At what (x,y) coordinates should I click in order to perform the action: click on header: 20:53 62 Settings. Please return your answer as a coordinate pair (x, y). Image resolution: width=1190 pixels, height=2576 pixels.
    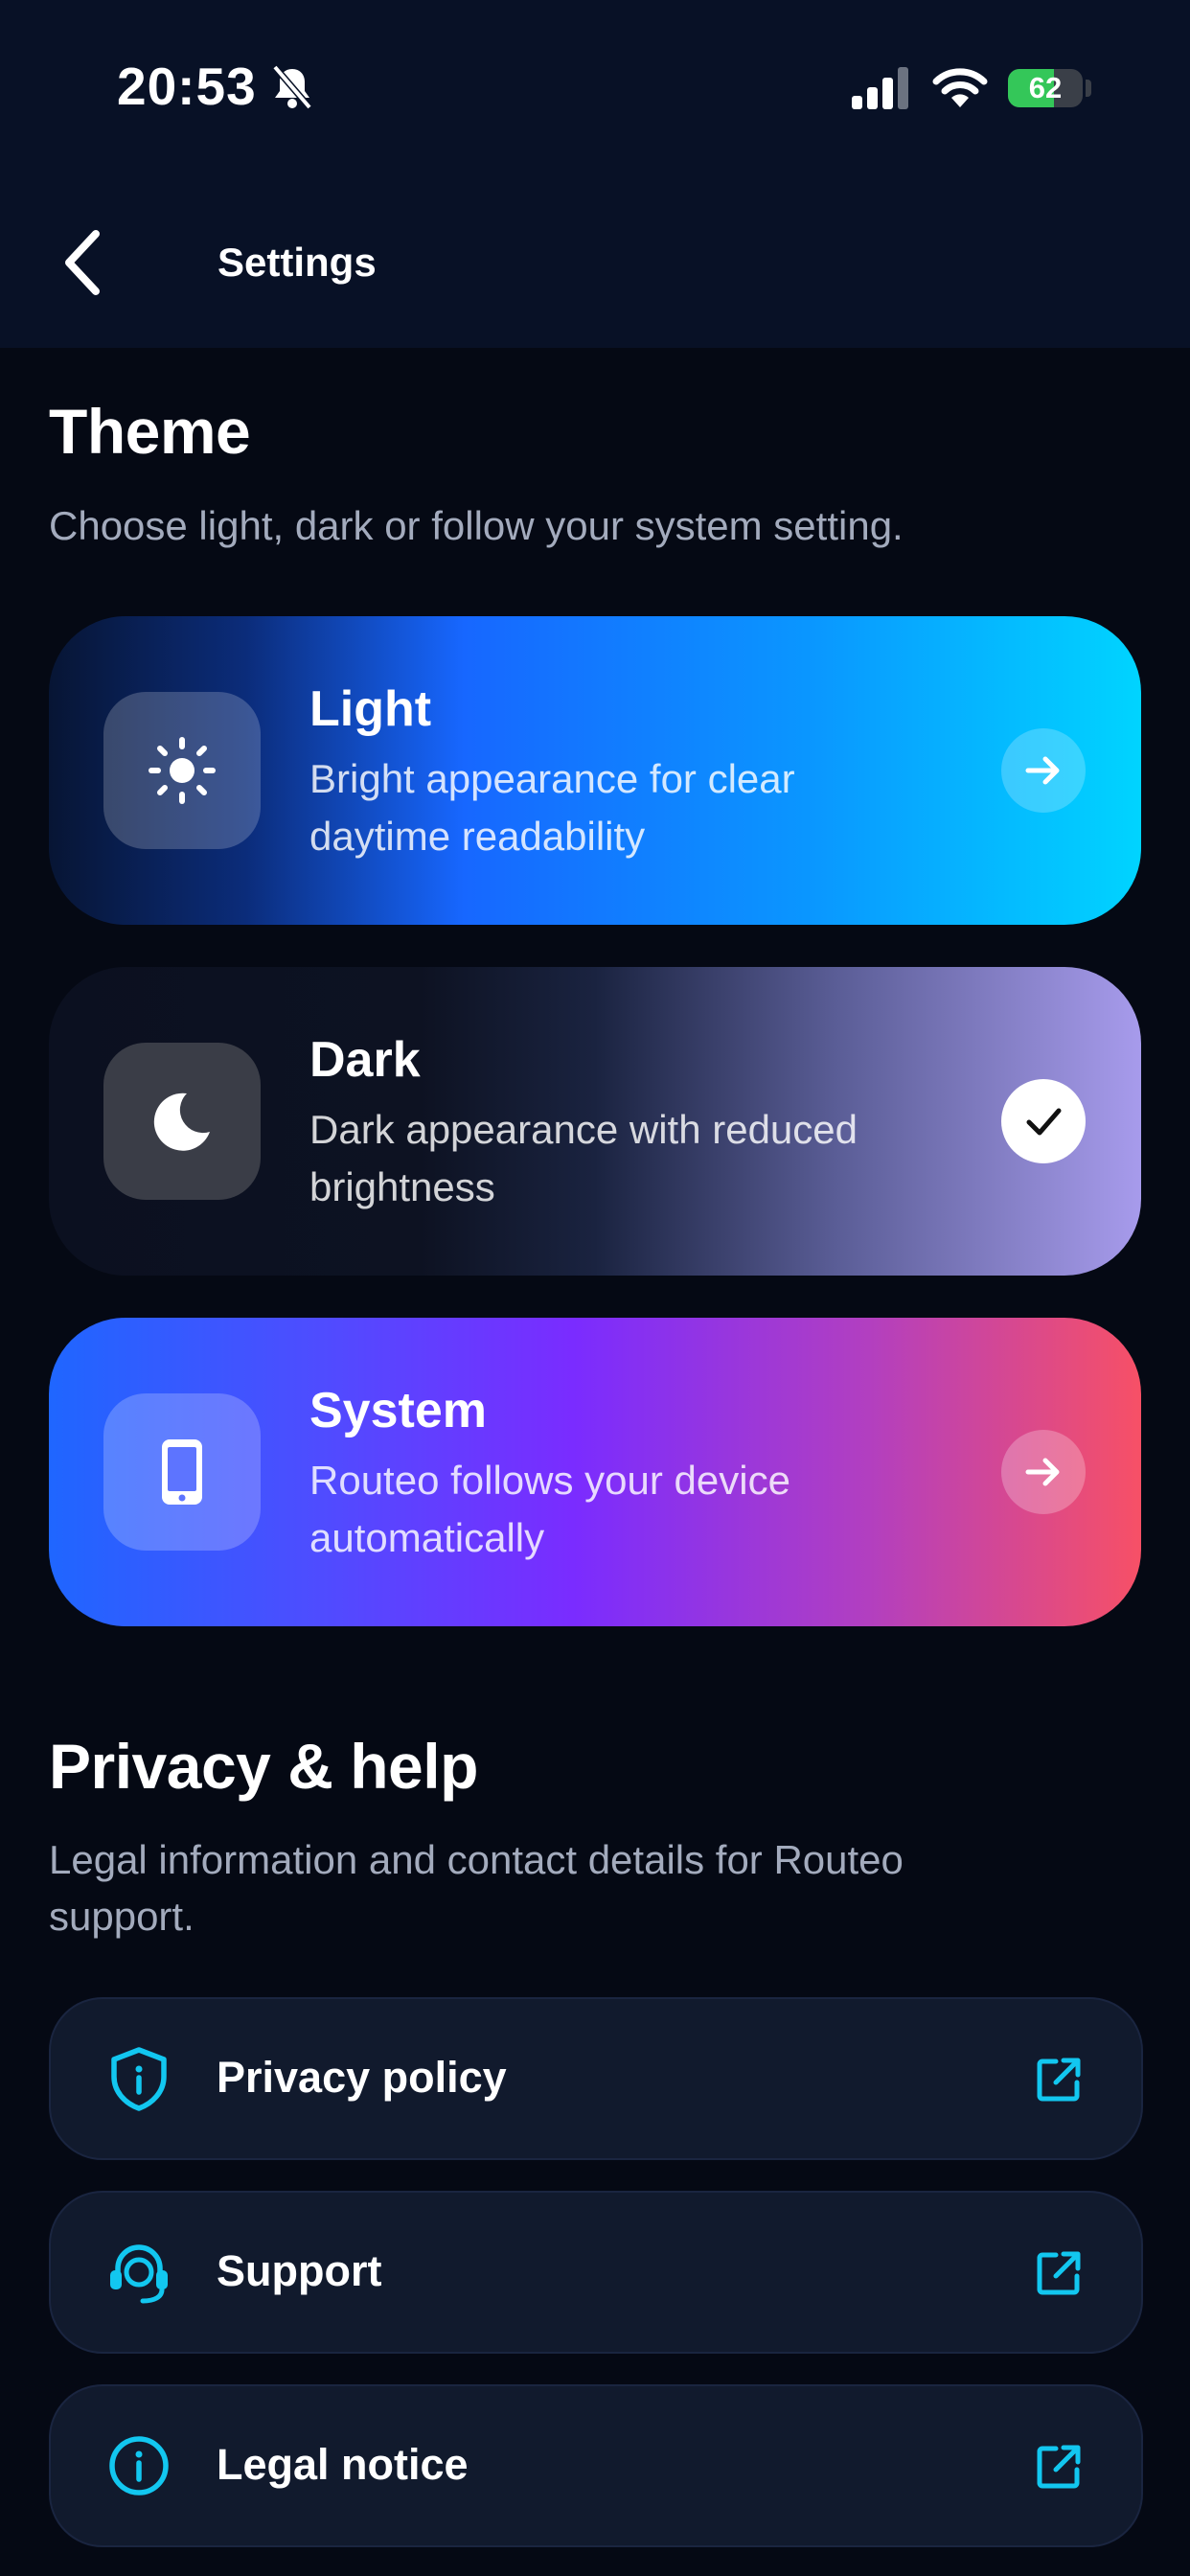
    Looking at the image, I should click on (595, 174).